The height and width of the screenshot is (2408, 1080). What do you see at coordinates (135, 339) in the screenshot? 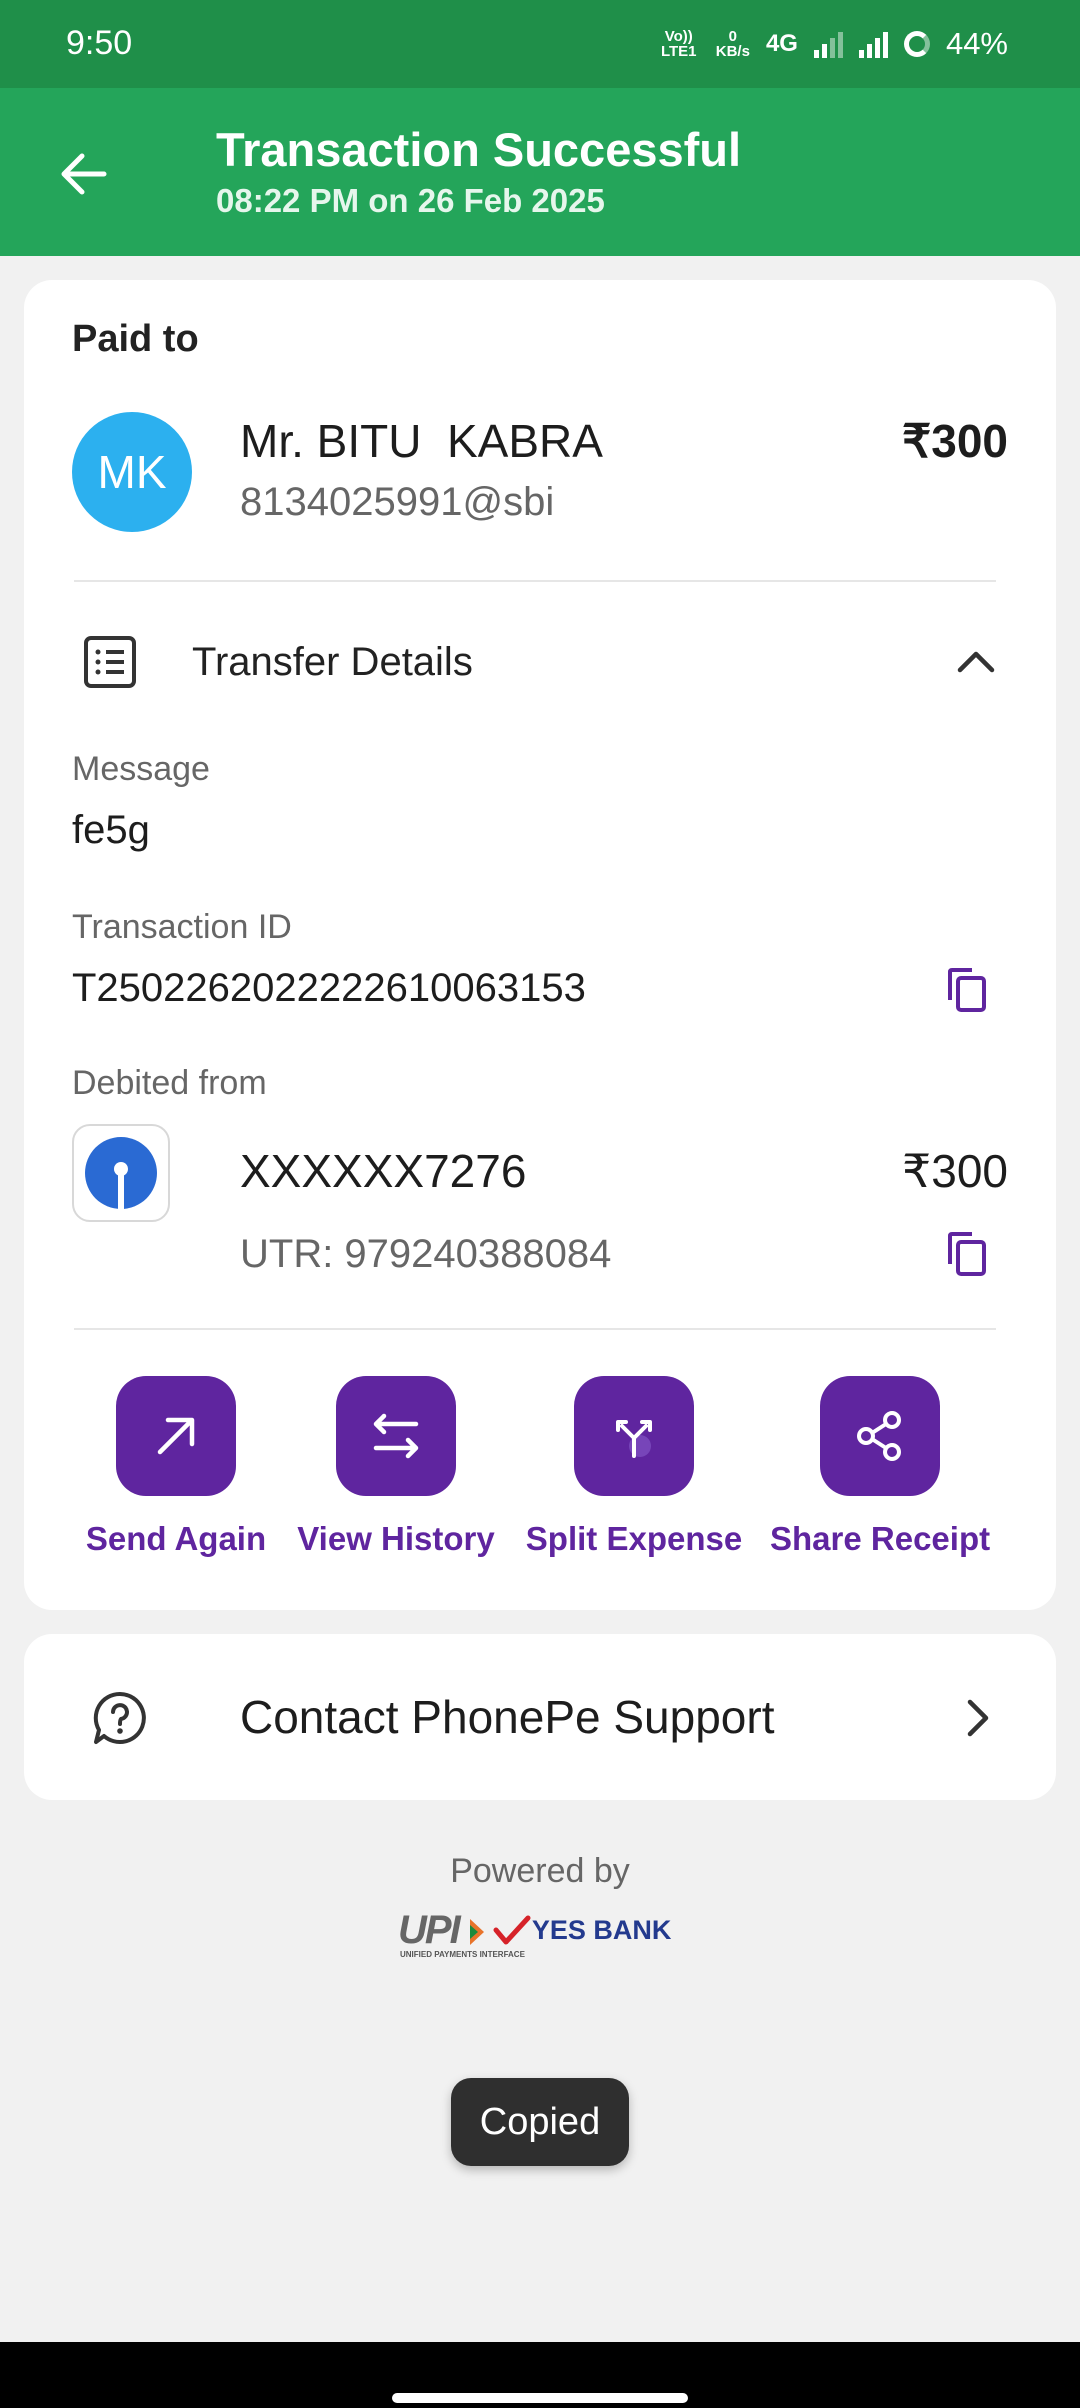
I see `paid-to-label: Paid to` at bounding box center [135, 339].